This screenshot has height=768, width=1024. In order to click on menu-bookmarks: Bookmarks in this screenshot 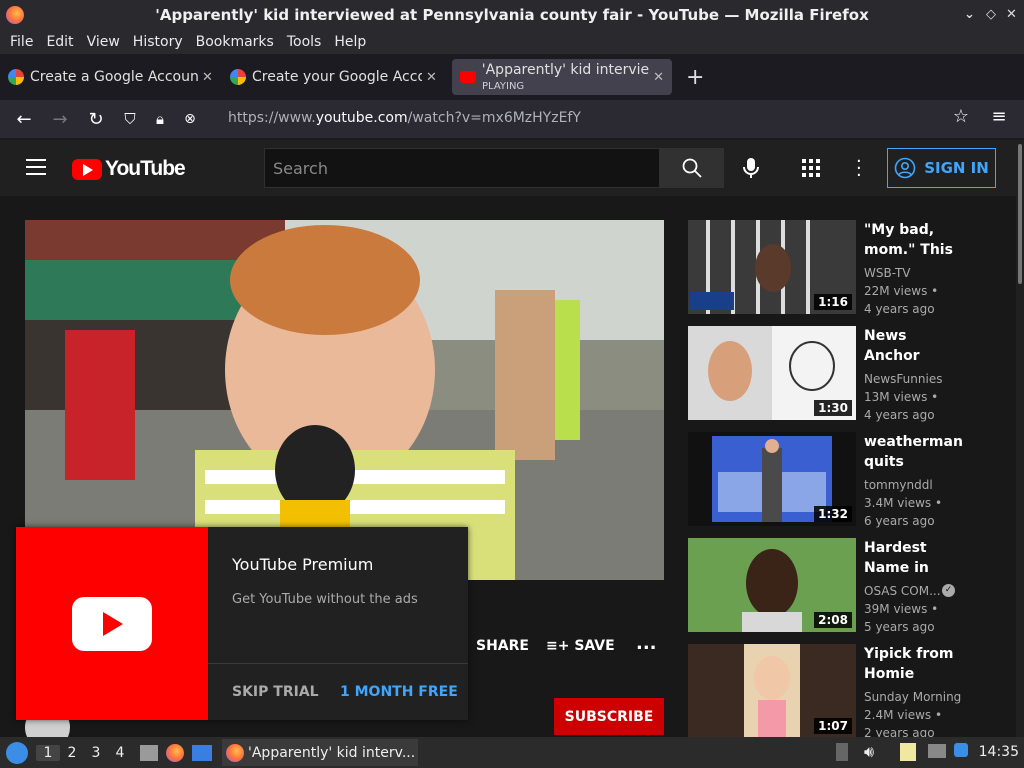, I will do `click(235, 42)`.